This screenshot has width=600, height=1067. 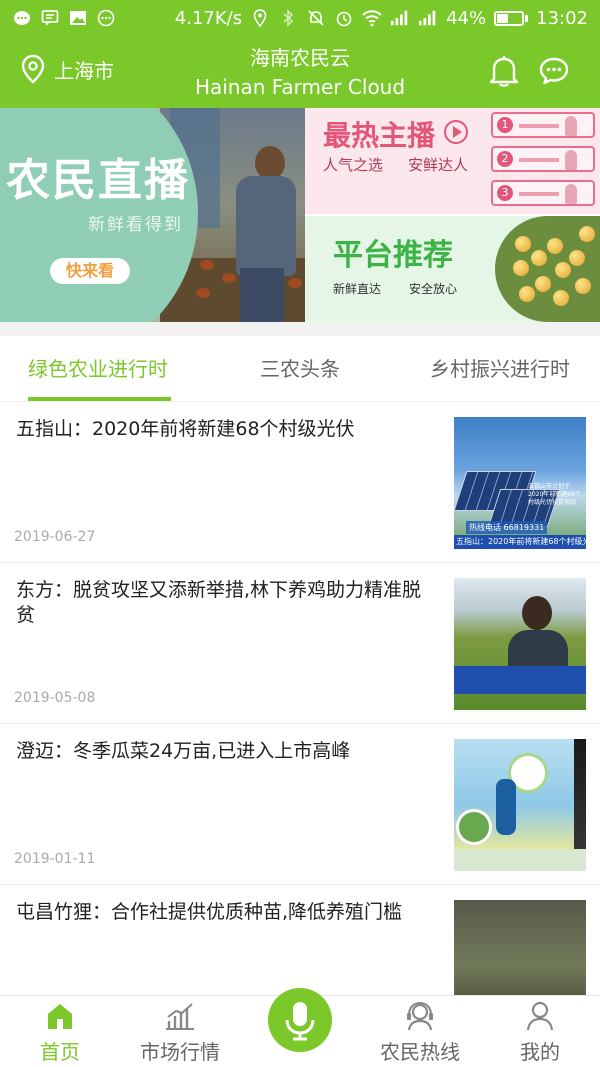 I want to click on farmer-live-card: 农民直播 新鲜看得到 快来看, so click(x=152, y=215).